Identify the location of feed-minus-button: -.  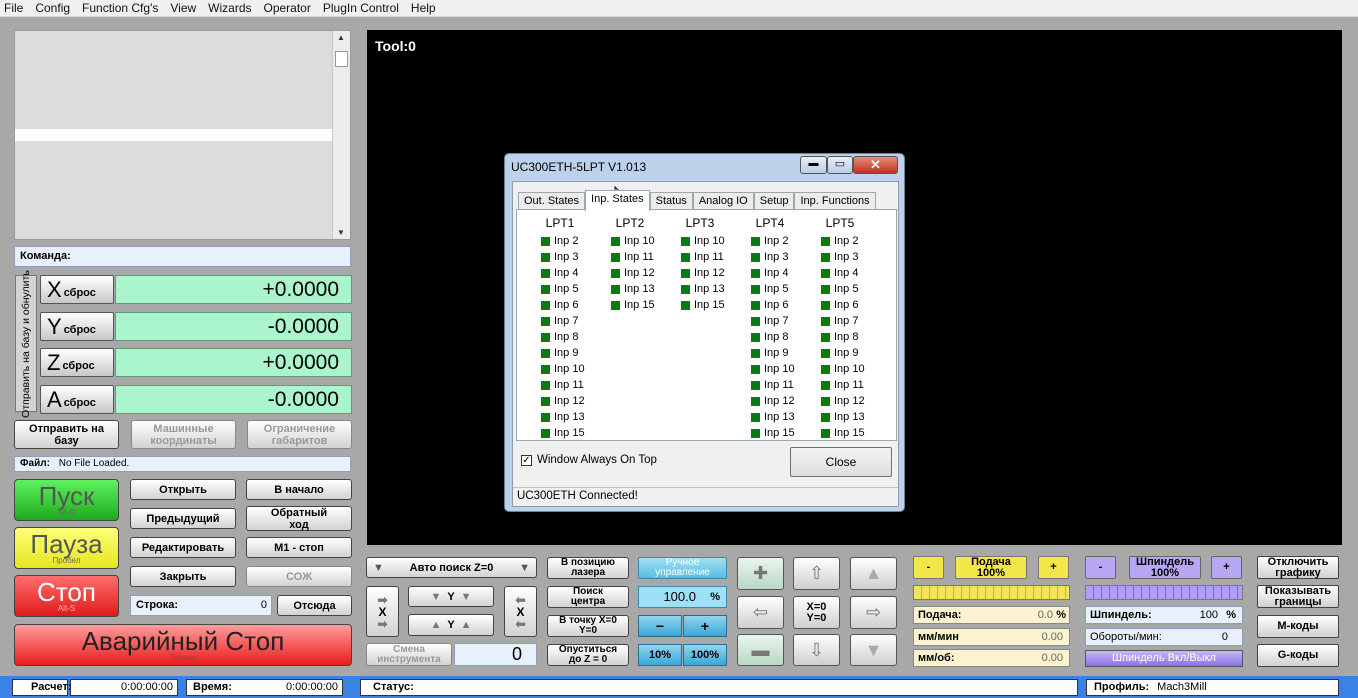
(928, 567).